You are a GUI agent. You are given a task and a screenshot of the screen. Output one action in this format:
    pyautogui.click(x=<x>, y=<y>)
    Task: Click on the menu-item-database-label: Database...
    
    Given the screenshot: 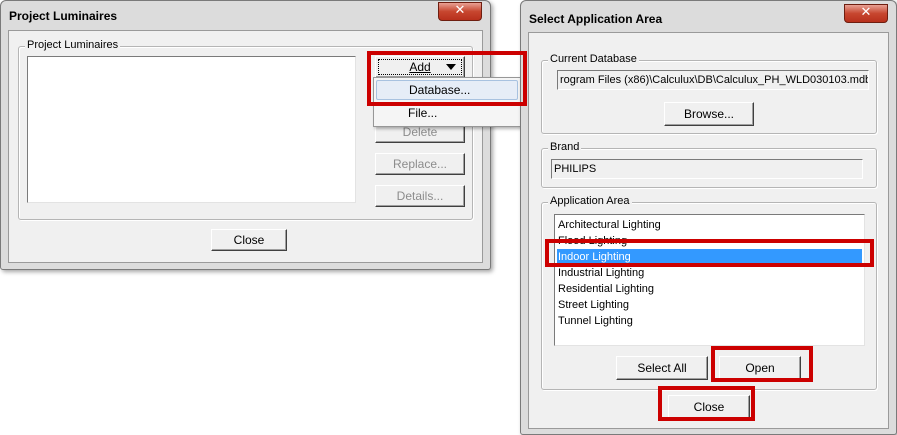 What is the action you would take?
    pyautogui.click(x=440, y=90)
    